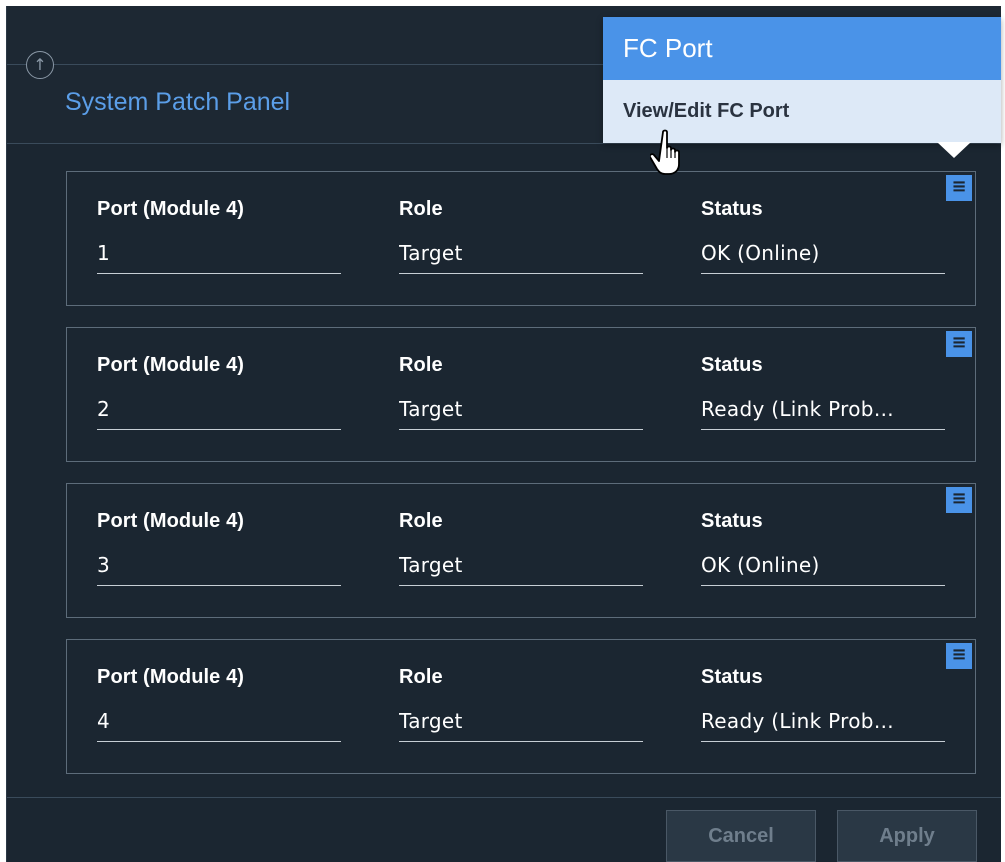 The width and height of the screenshot is (1005, 862). What do you see at coordinates (741, 836) in the screenshot?
I see `cancel-button: Cancel` at bounding box center [741, 836].